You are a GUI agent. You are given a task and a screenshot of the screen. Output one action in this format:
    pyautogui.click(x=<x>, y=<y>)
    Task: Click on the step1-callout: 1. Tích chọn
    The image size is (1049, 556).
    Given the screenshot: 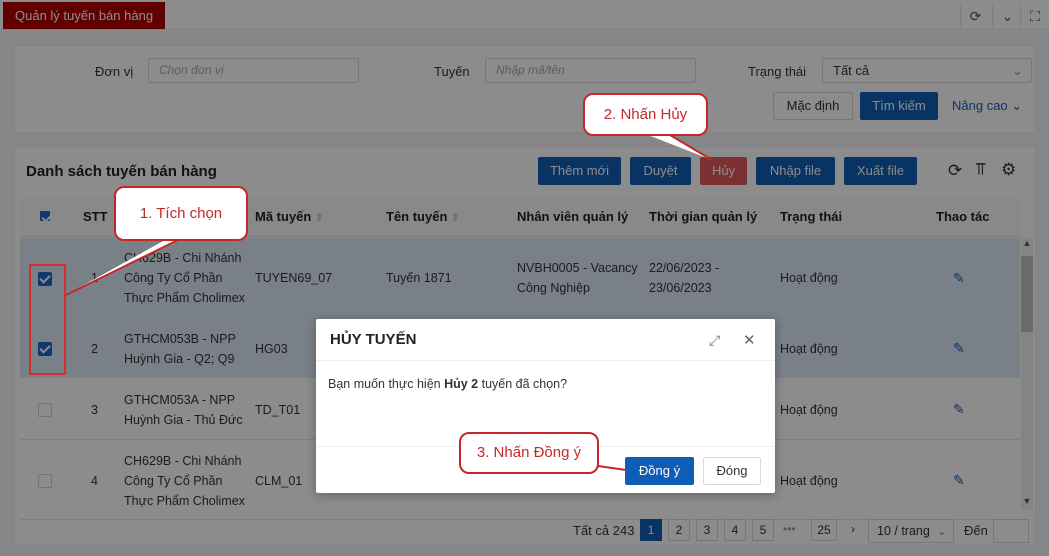 What is the action you would take?
    pyautogui.click(x=181, y=213)
    